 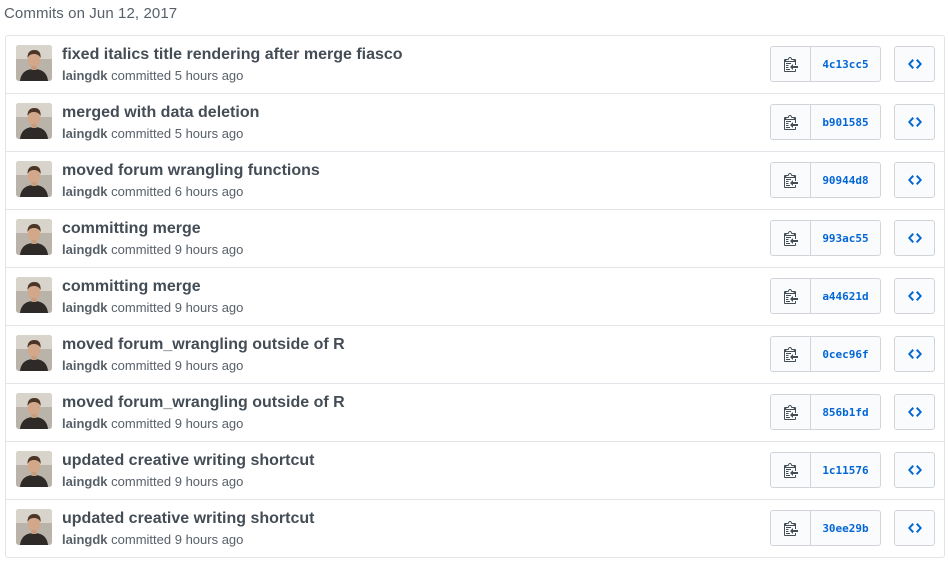 I want to click on sha-button-group: b901585, so click(x=825, y=122).